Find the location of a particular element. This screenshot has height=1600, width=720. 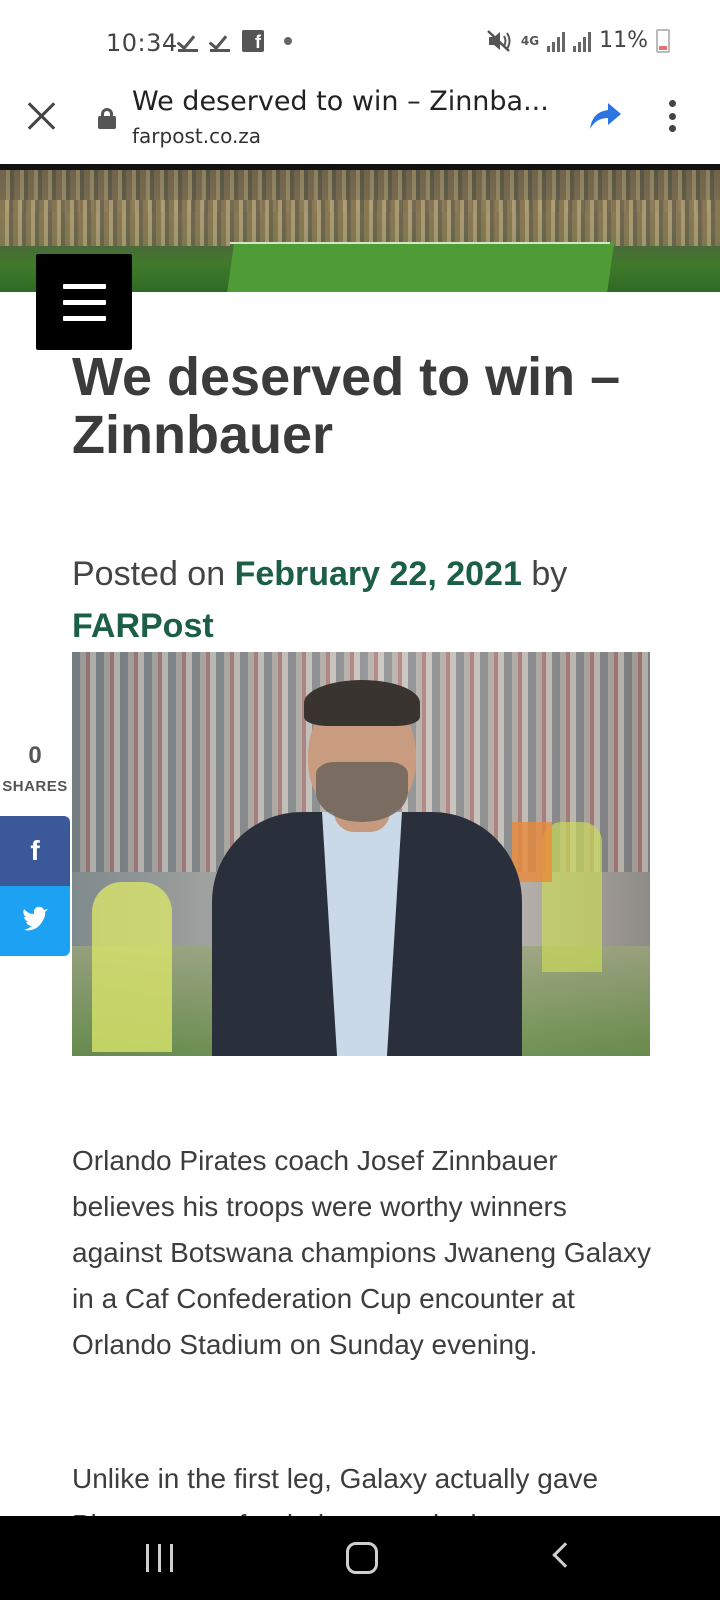

battery-percent: 11% is located at coordinates (623, 40).